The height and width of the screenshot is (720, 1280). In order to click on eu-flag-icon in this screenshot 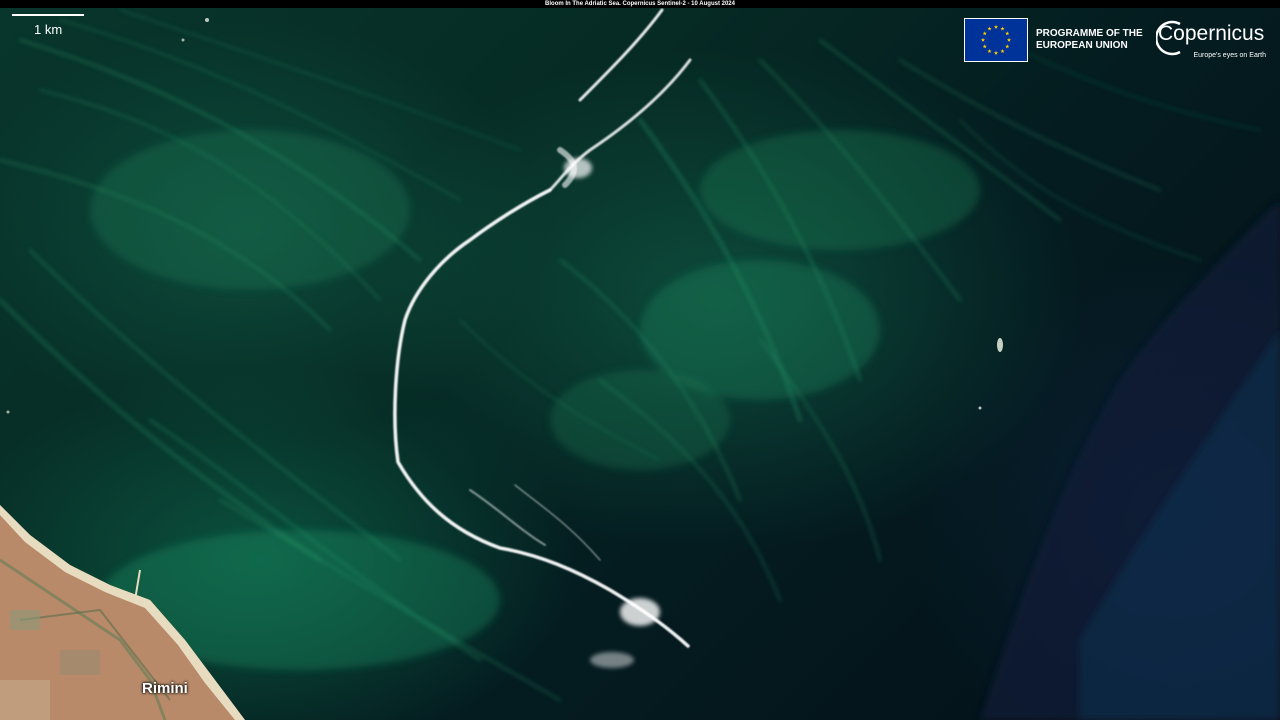, I will do `click(996, 40)`.